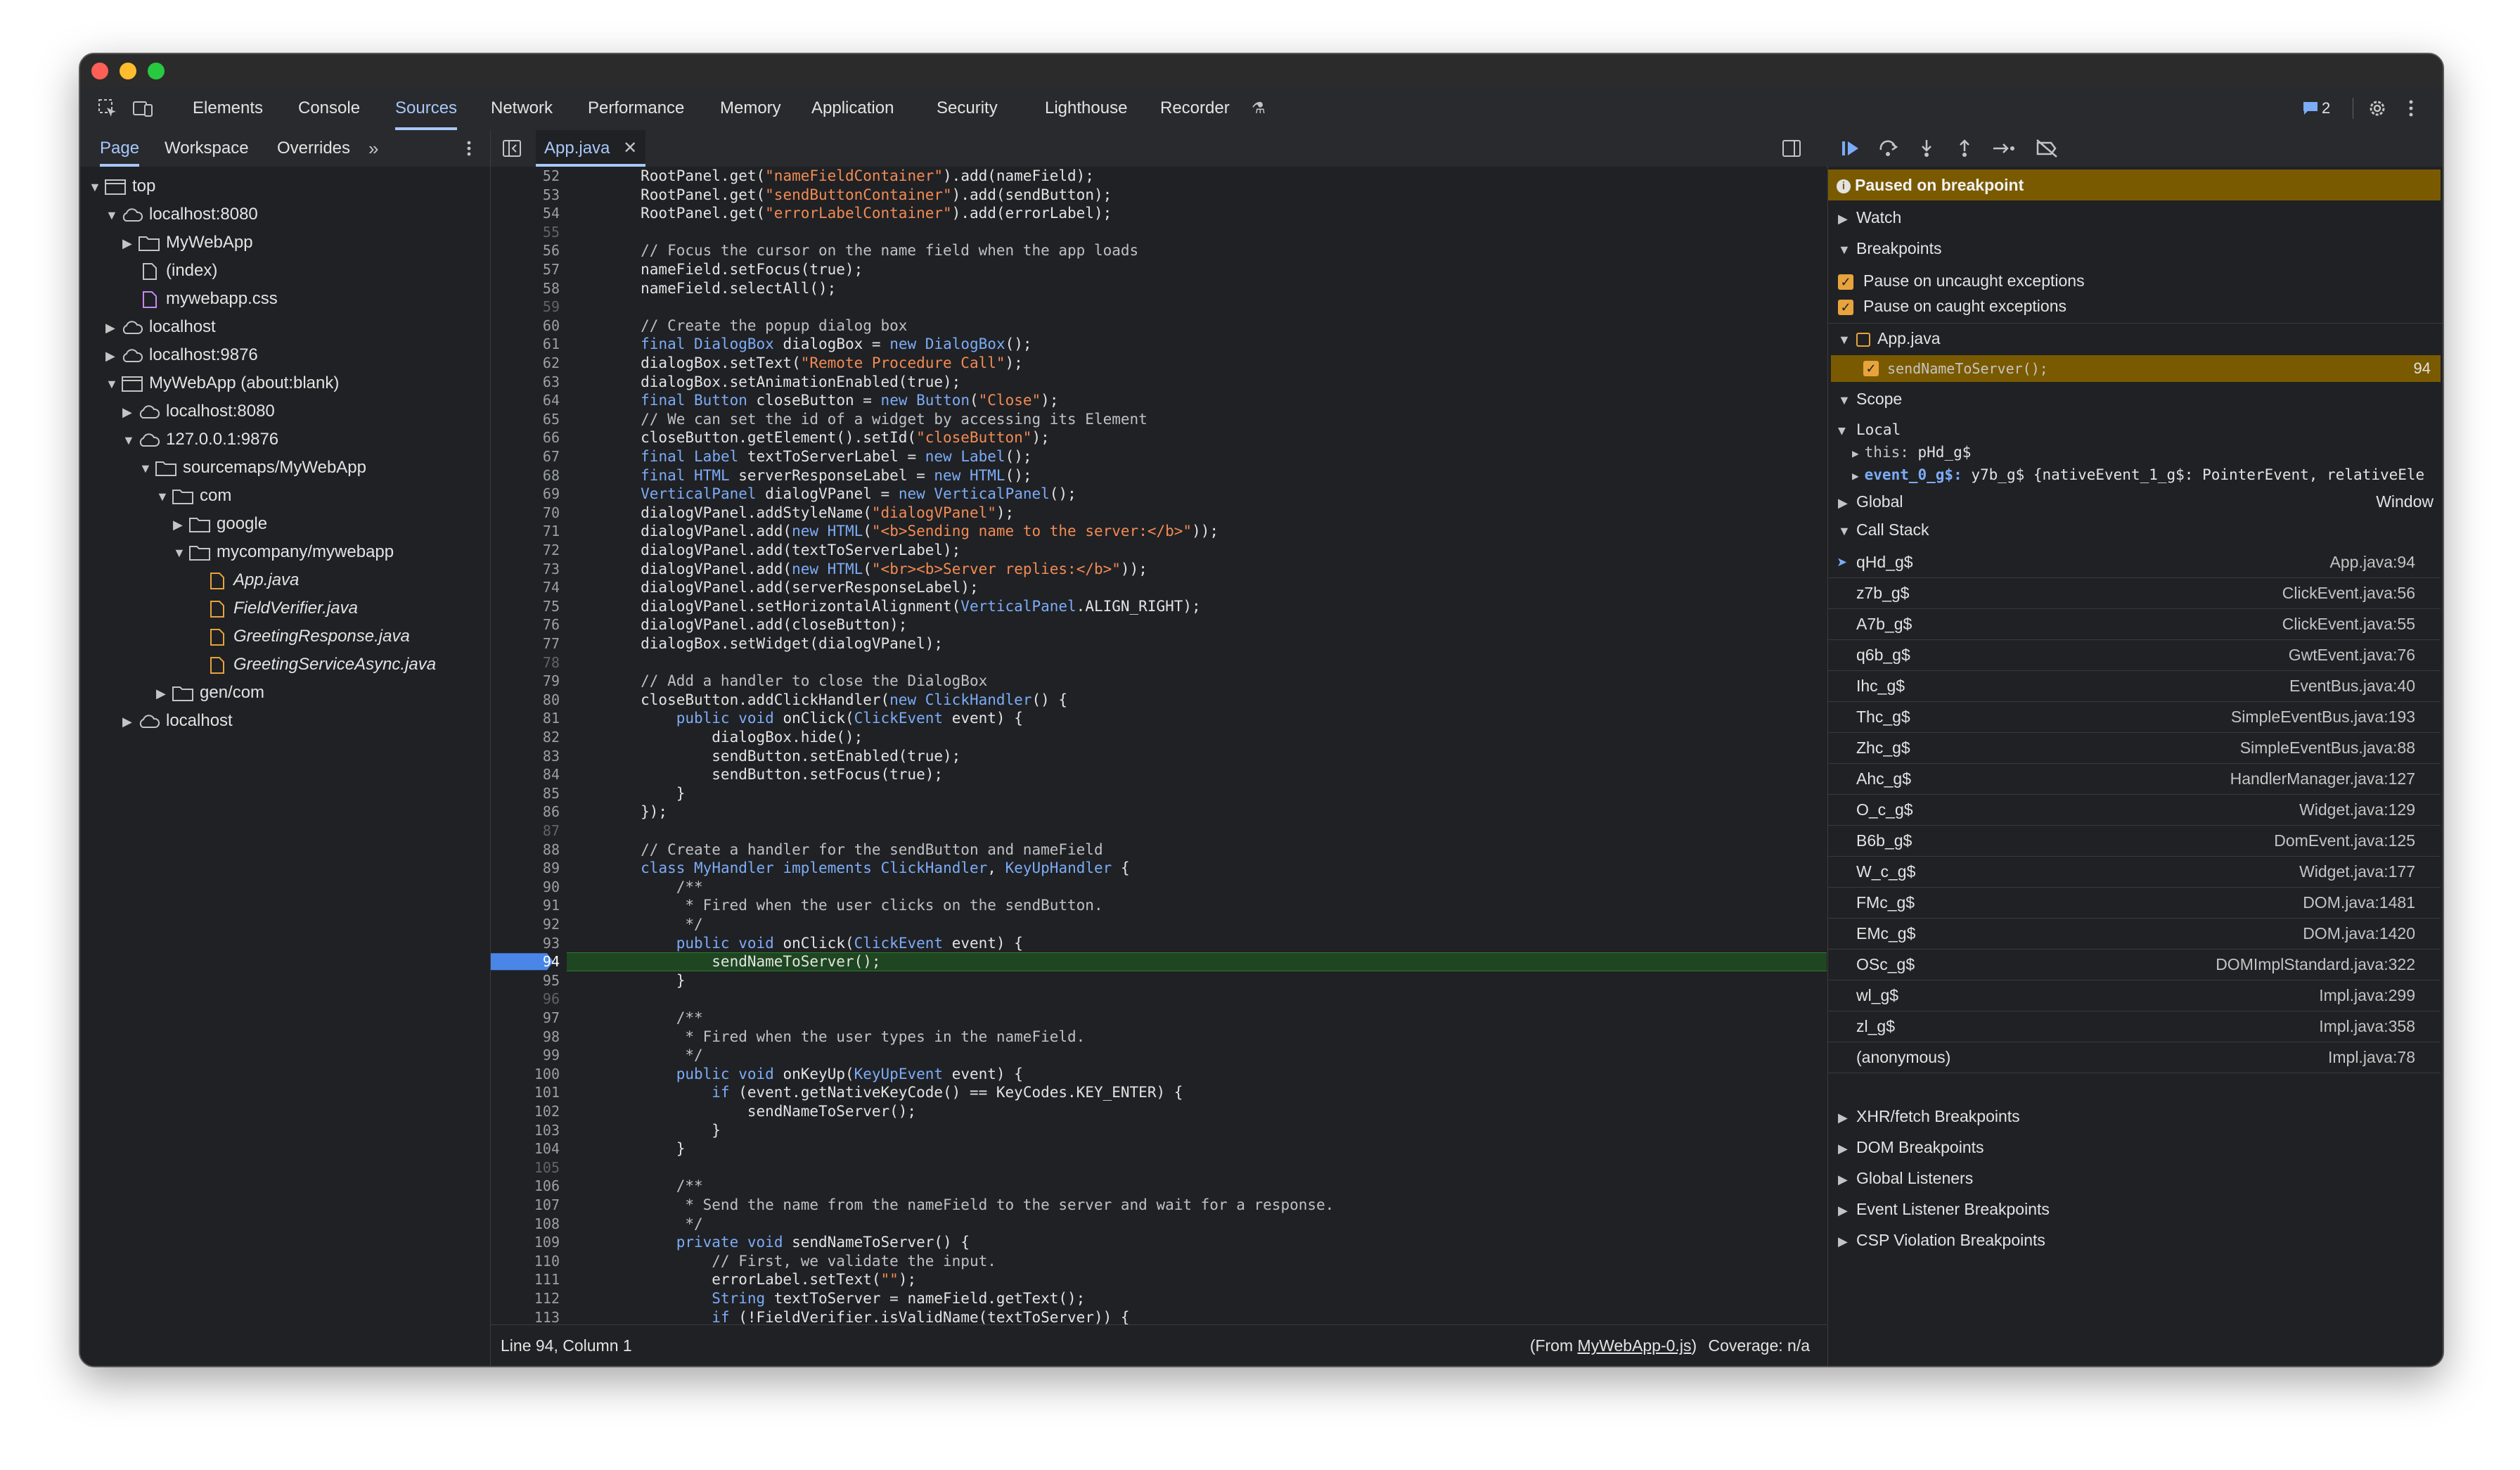 This screenshot has width=2520, height=1470. Describe the element at coordinates (551, 643) in the screenshot. I see `line-number: 77` at that location.